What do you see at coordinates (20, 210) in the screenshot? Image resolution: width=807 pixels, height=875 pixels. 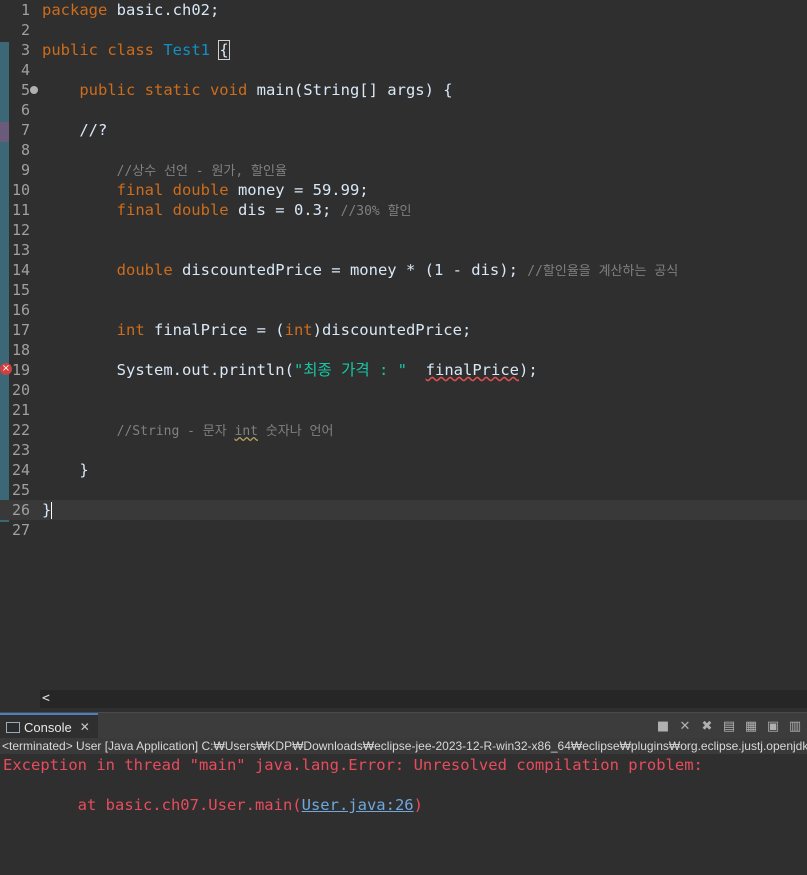 I see `line-number: 11` at bounding box center [20, 210].